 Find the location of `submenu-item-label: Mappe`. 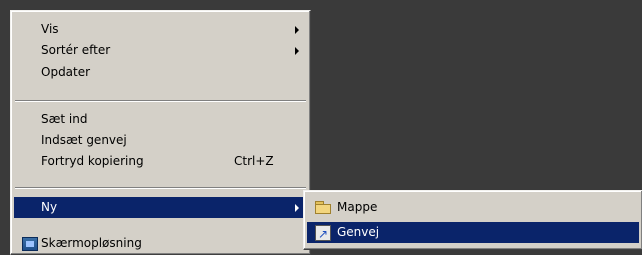

submenu-item-label: Mappe is located at coordinates (357, 207).